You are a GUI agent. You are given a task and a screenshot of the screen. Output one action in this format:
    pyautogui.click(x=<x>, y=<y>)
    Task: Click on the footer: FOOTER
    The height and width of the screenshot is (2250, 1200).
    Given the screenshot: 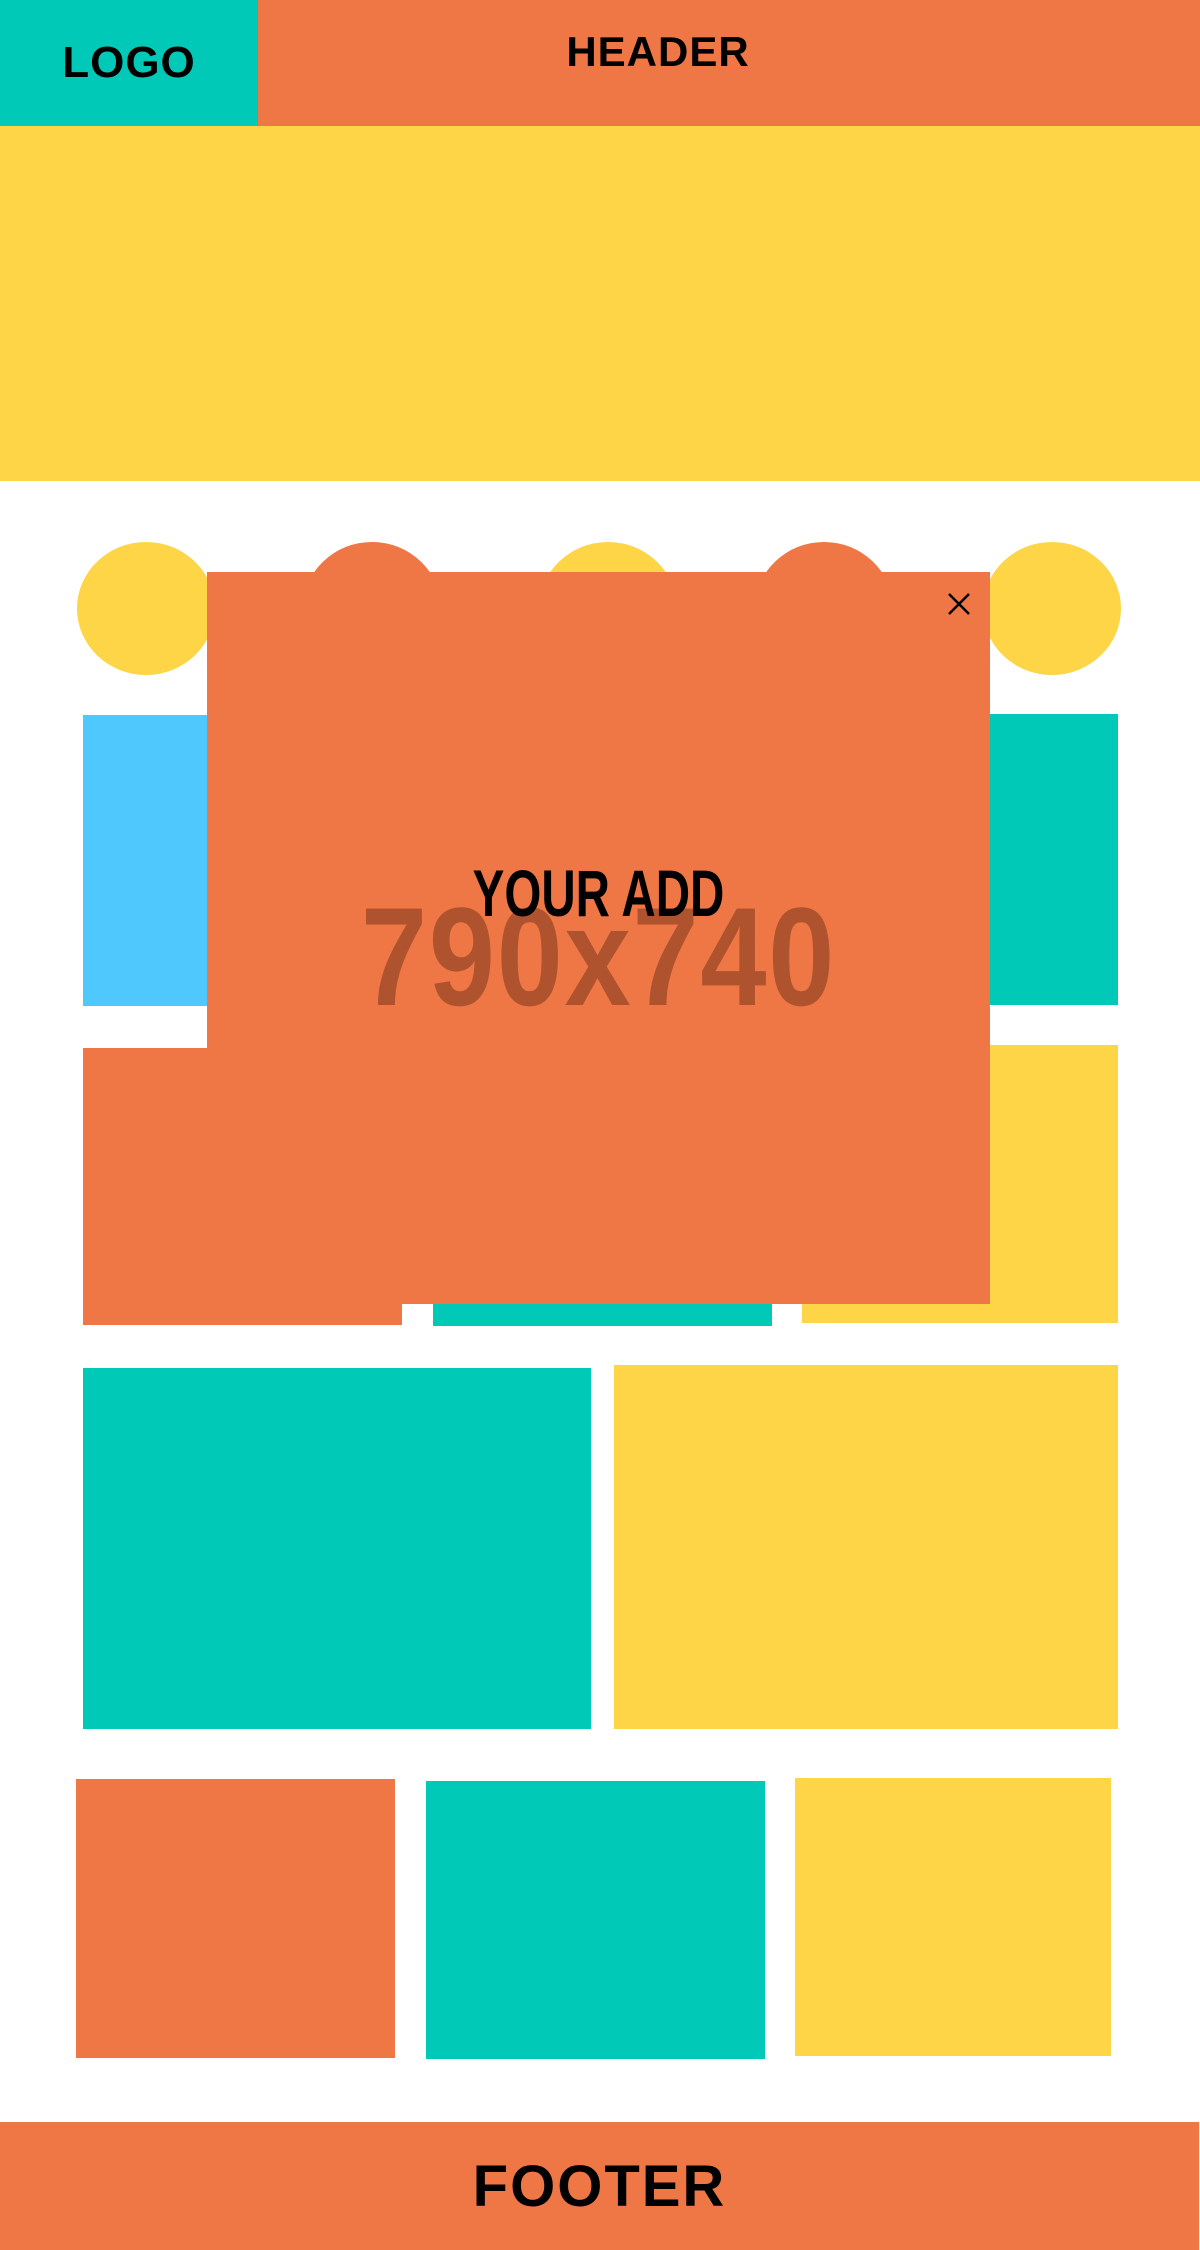 What is the action you would take?
    pyautogui.click(x=599, y=2186)
    